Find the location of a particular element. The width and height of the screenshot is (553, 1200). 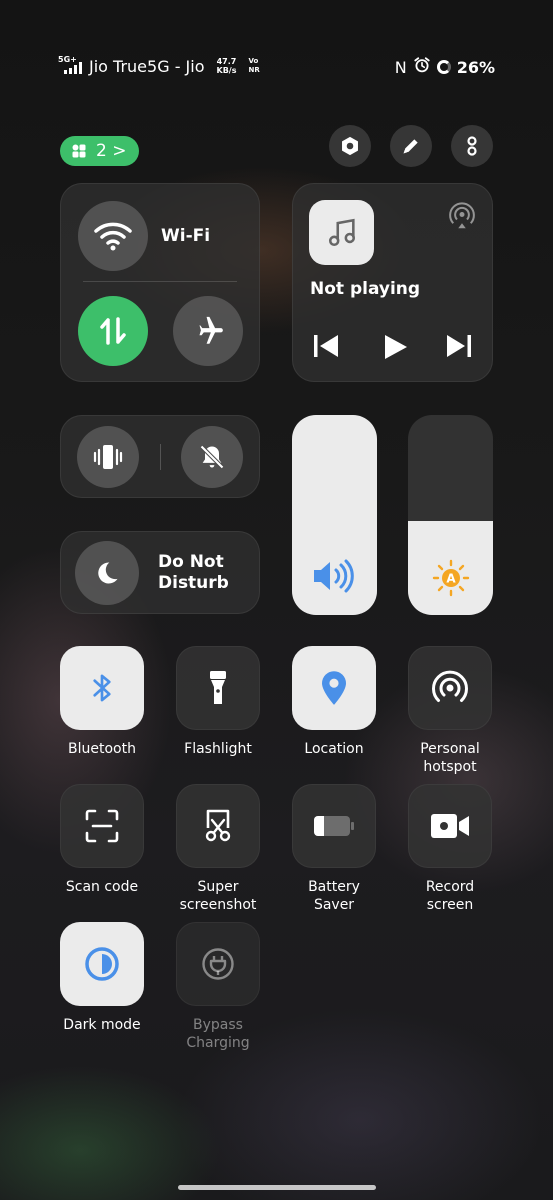

flashlight-icon is located at coordinates (218, 687).